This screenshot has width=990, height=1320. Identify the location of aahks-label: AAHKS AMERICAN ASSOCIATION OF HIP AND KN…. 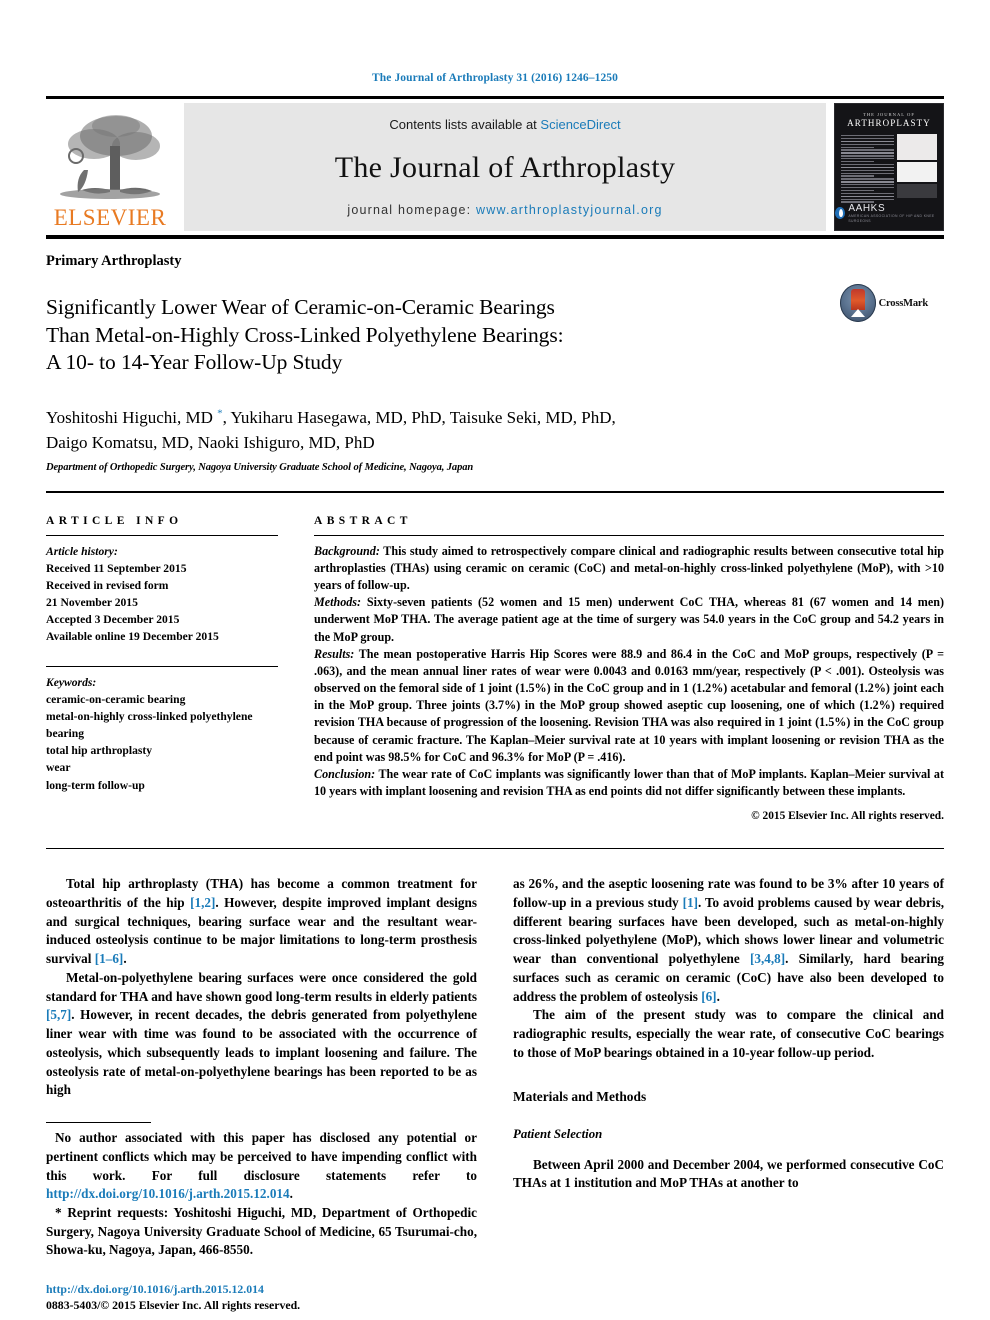
(895, 213).